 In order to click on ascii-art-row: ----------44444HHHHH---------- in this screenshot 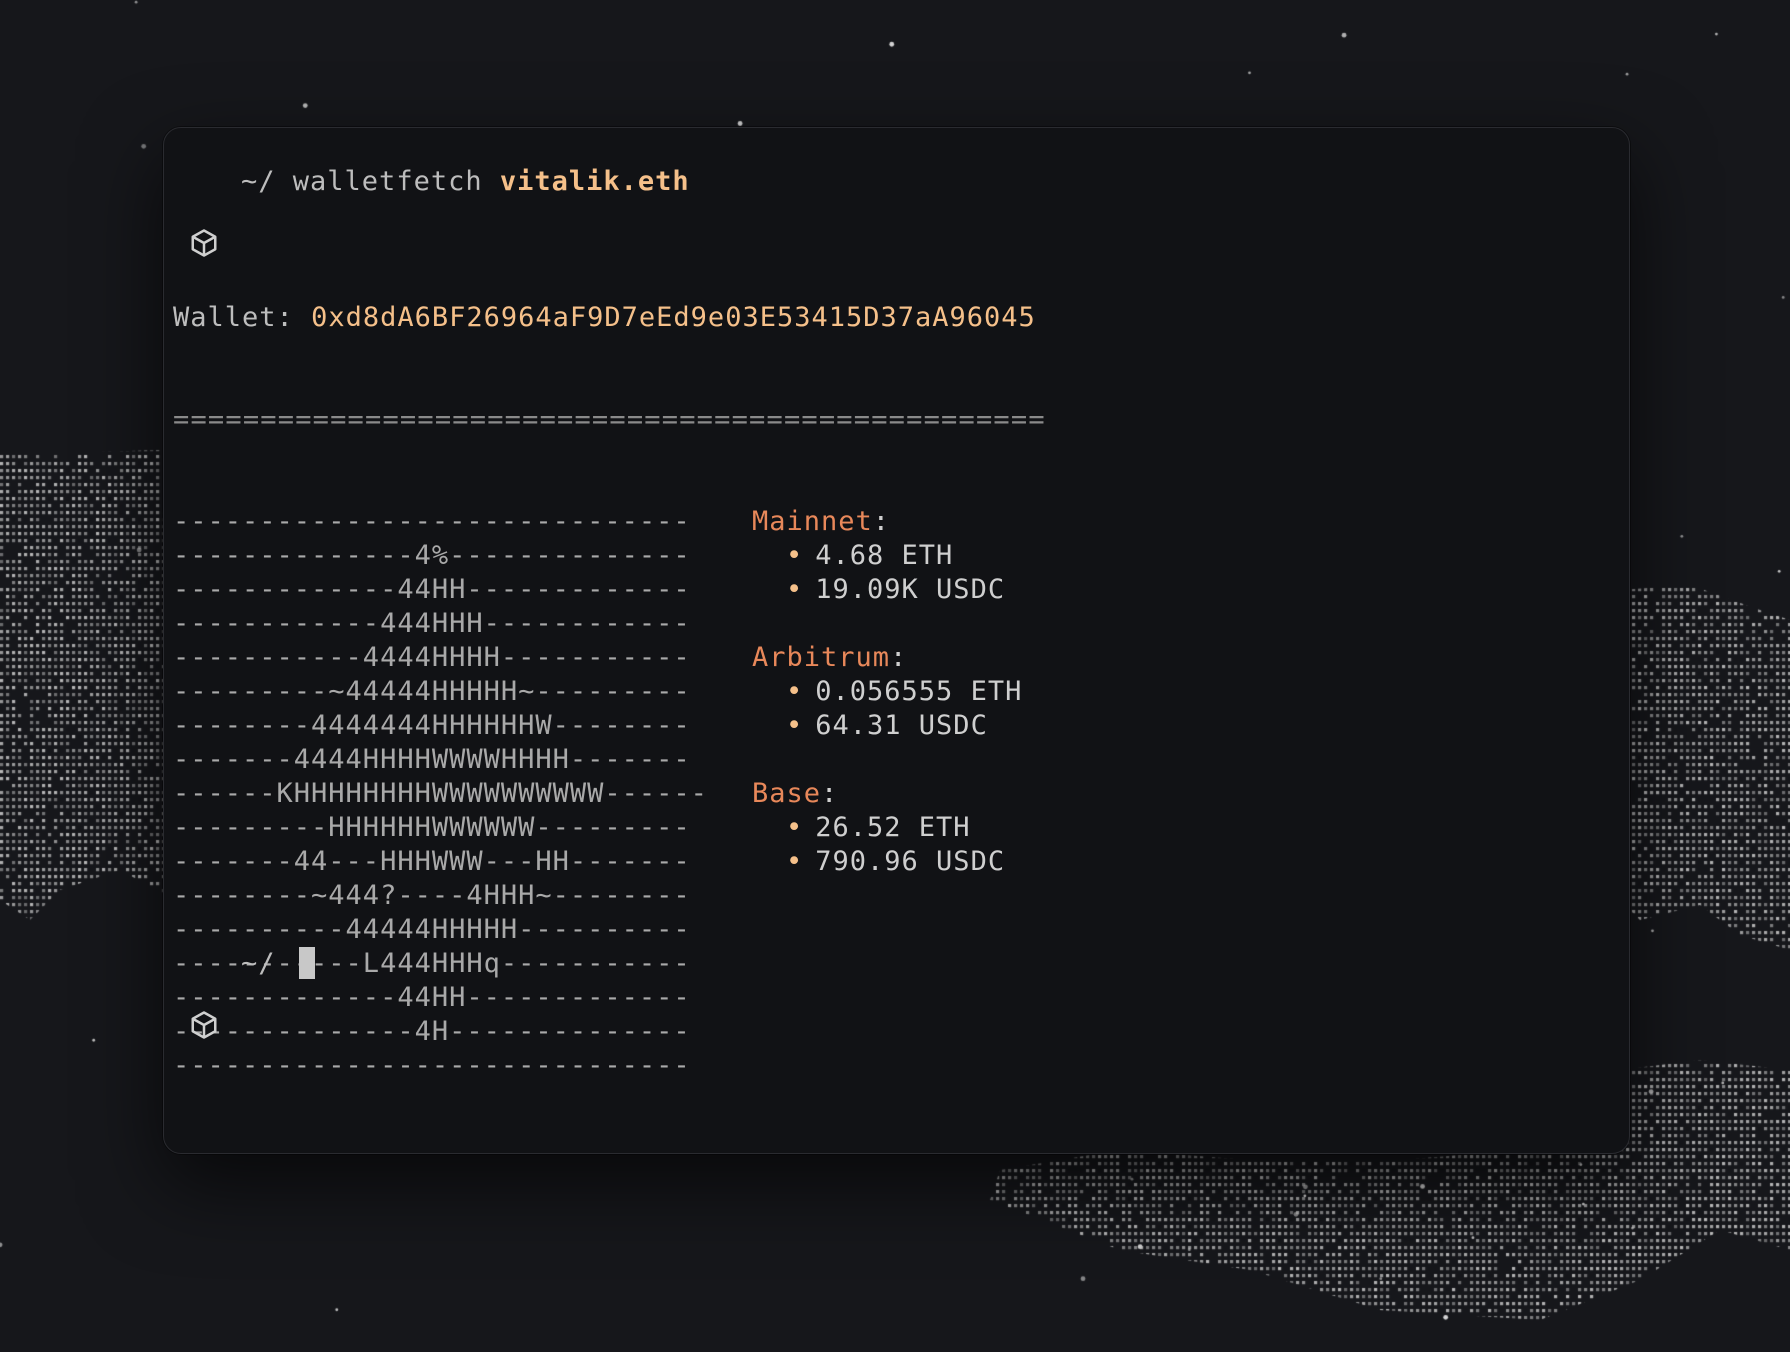, I will do `click(432, 929)`.